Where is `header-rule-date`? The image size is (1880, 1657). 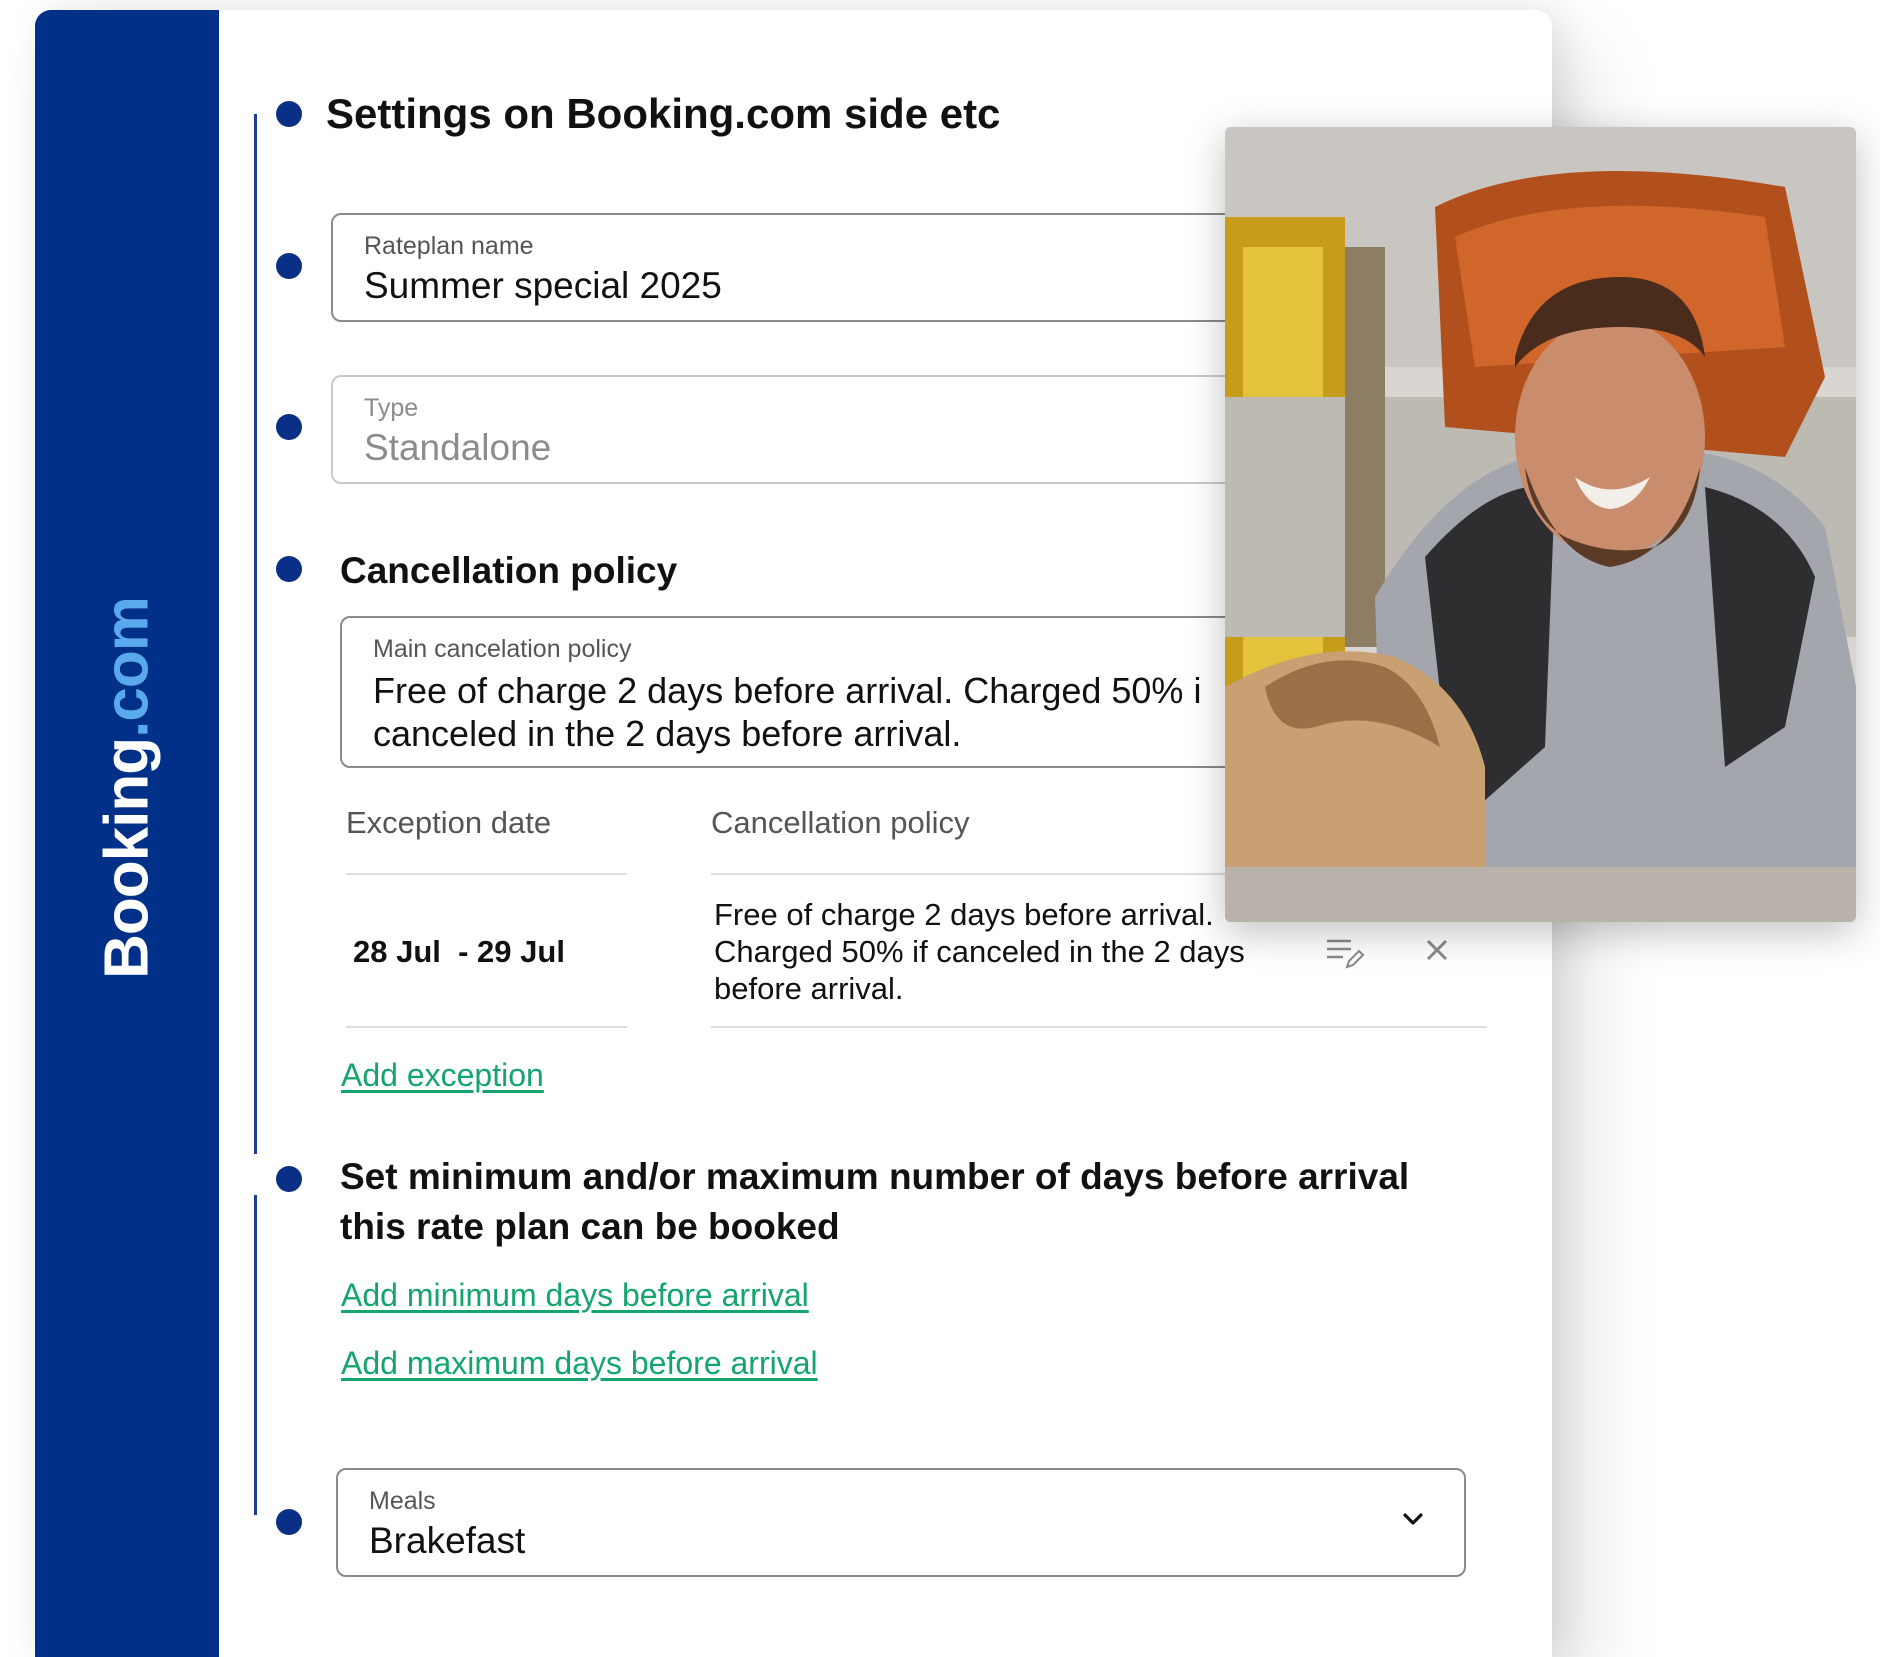 header-rule-date is located at coordinates (486, 874).